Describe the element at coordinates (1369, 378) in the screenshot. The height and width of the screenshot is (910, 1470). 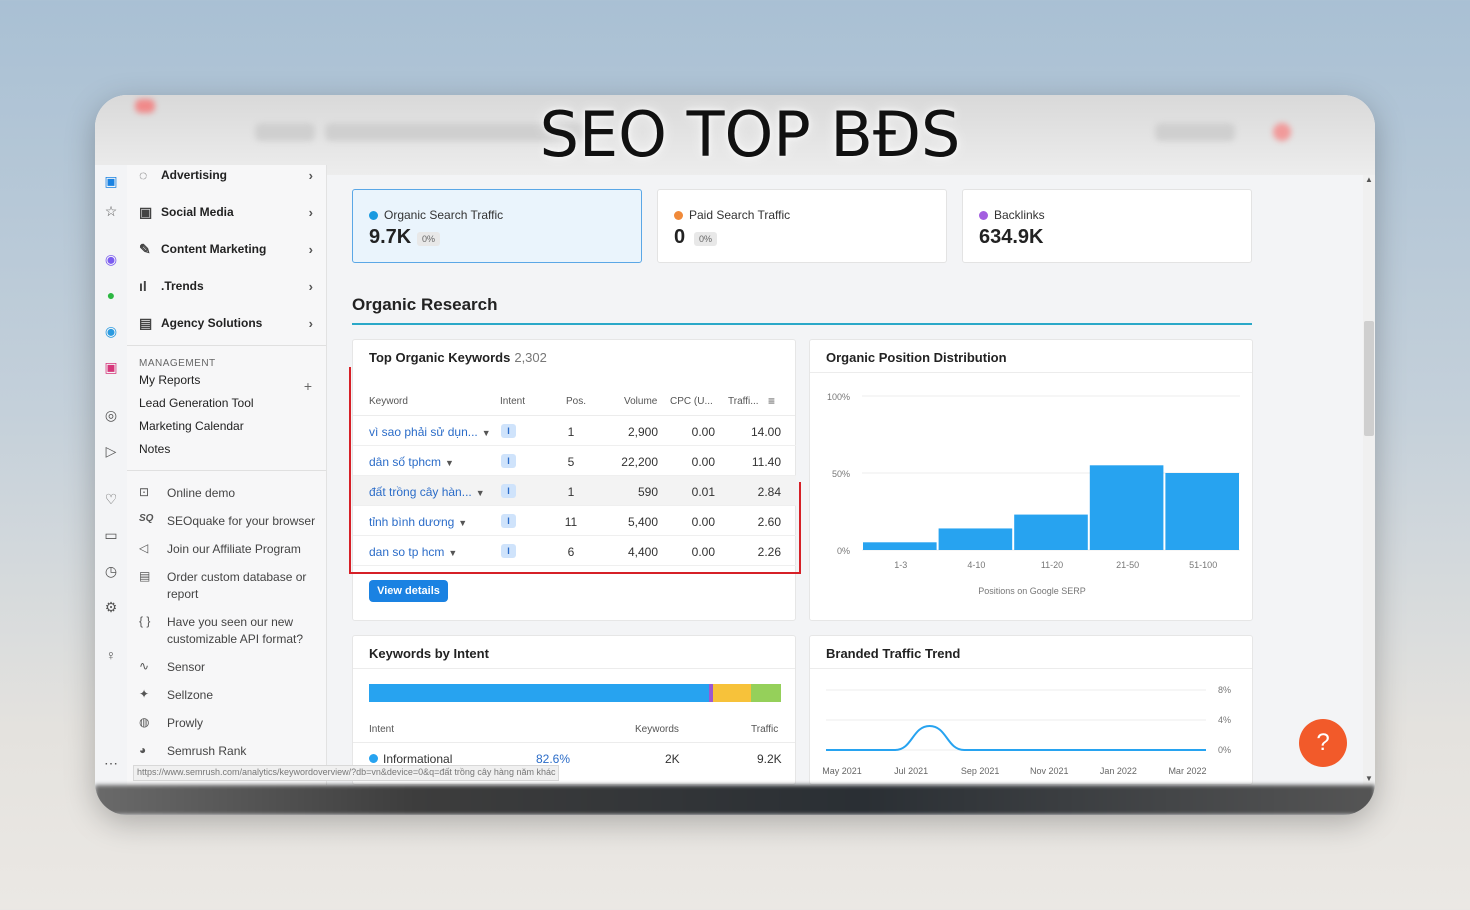
I see `scrollbar-thumb` at that location.